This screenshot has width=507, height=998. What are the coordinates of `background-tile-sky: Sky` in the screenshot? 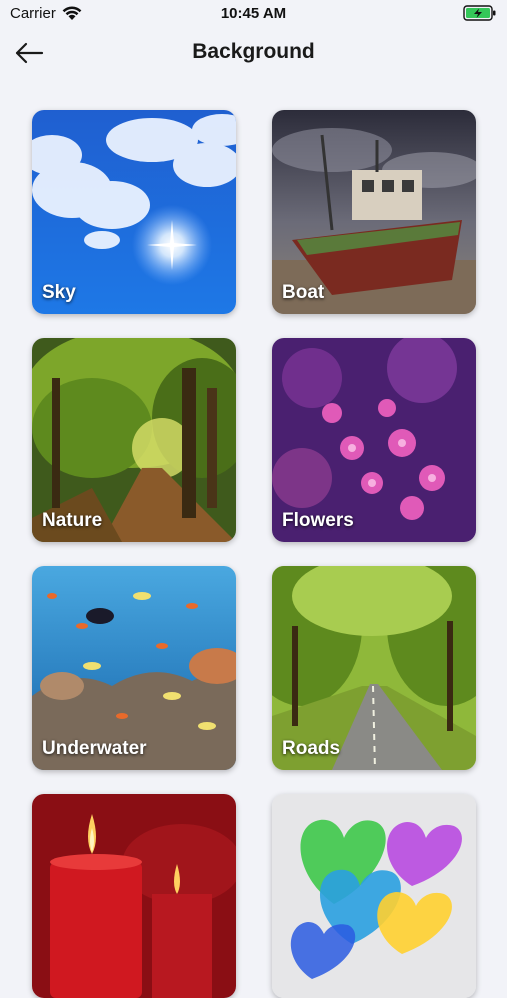 It's located at (134, 212).